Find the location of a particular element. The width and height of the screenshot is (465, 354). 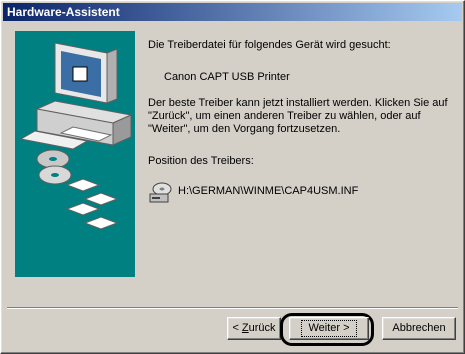

next-button-label: Weiter > is located at coordinates (329, 328).